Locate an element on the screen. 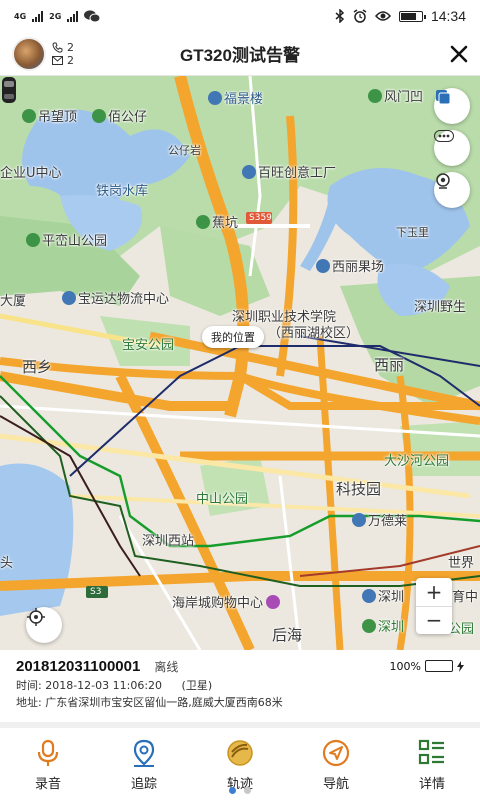 This screenshot has width=480, height=800. notification-counts: 2 2 is located at coordinates (63, 54).